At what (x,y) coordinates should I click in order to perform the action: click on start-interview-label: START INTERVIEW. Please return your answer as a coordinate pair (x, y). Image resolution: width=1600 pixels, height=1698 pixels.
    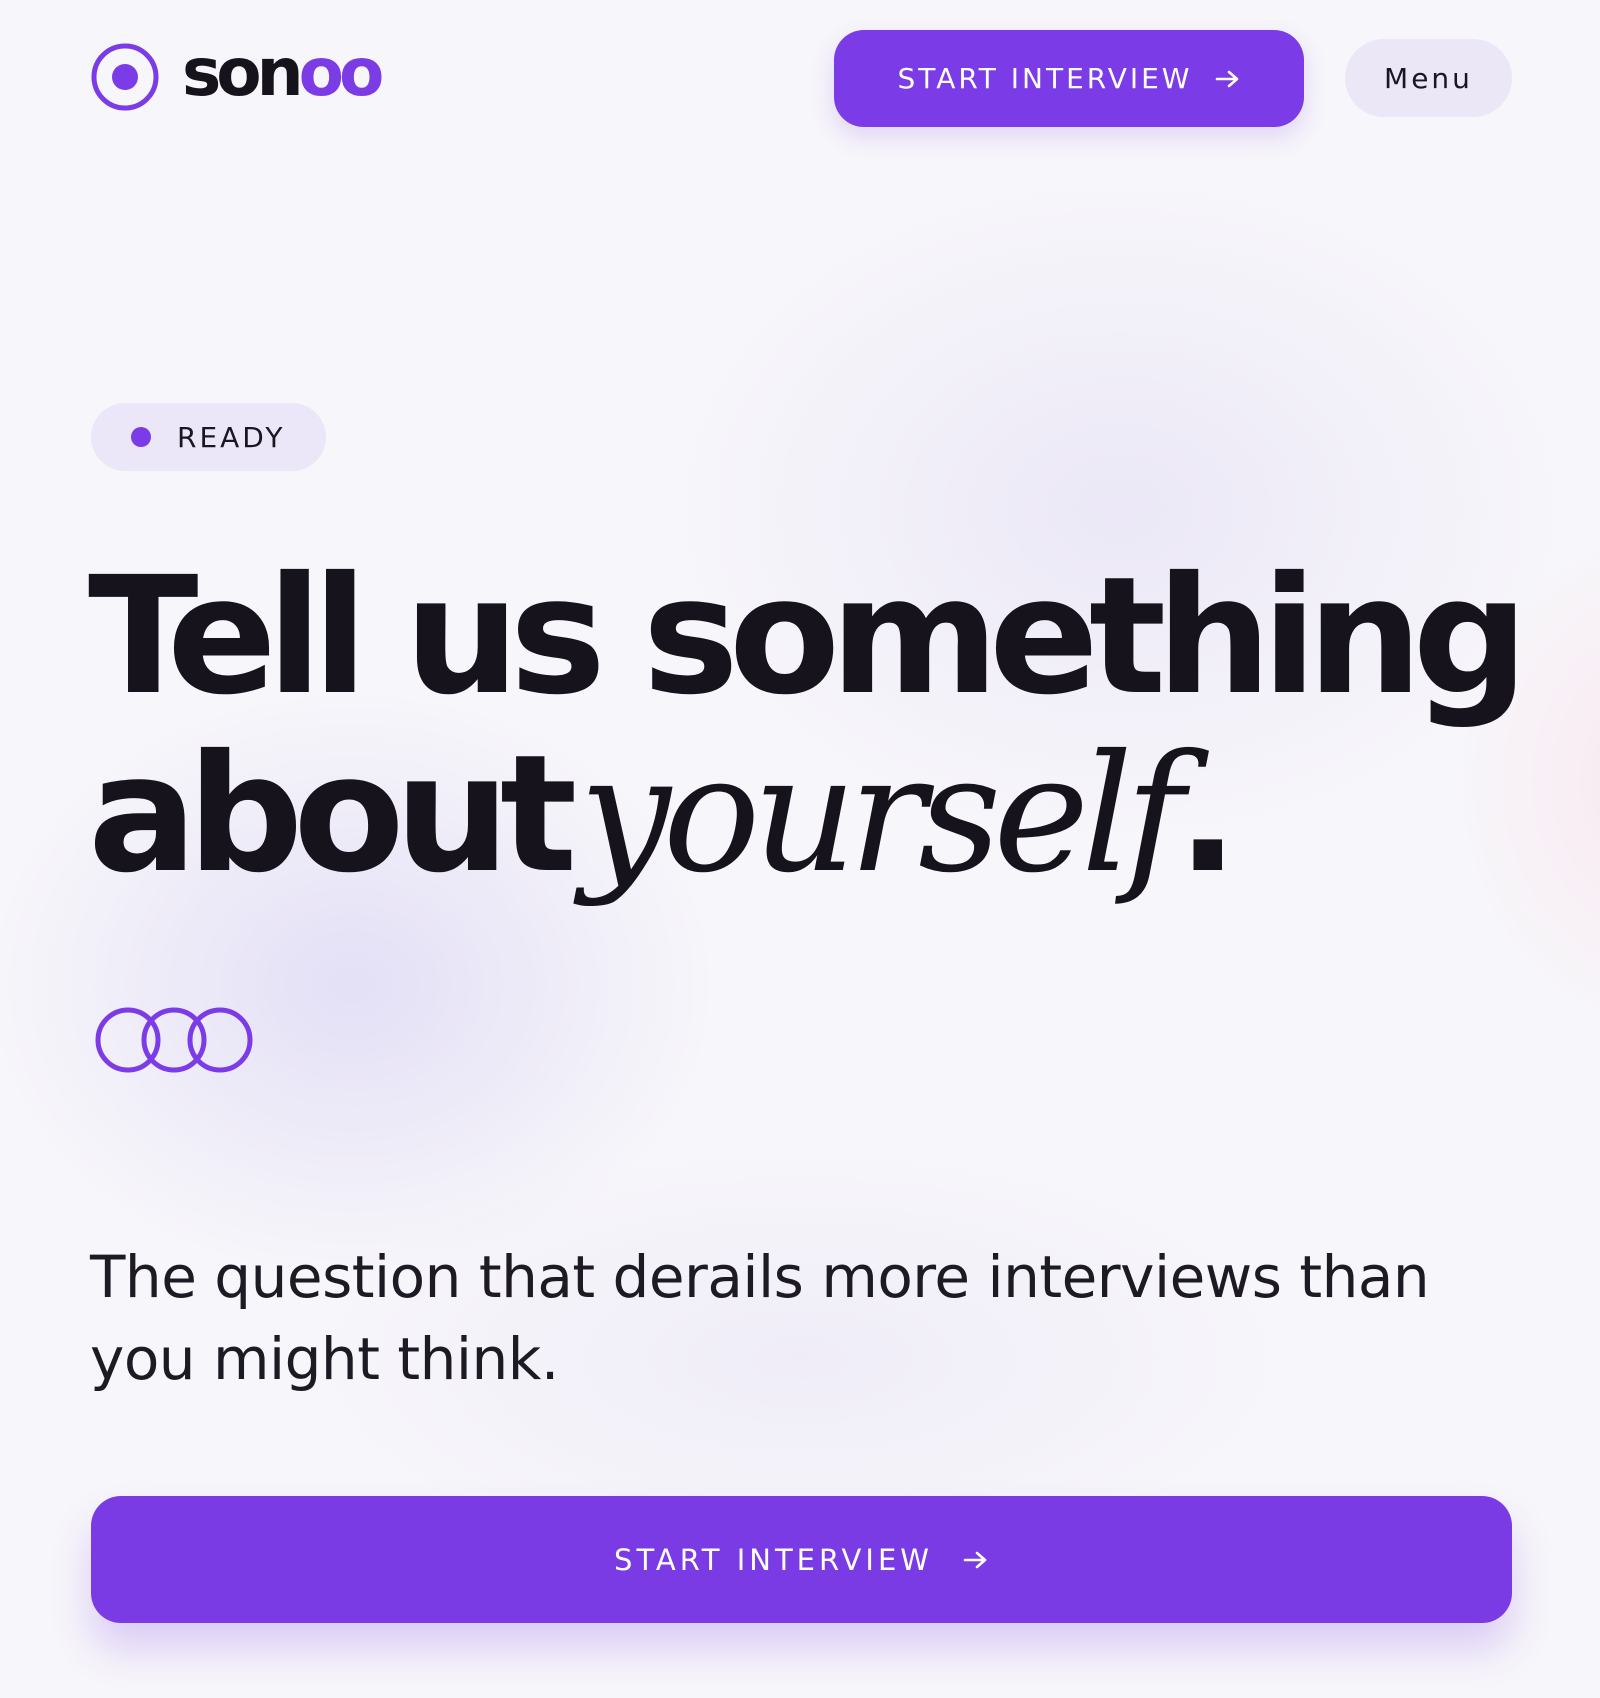
    Looking at the image, I should click on (773, 1559).